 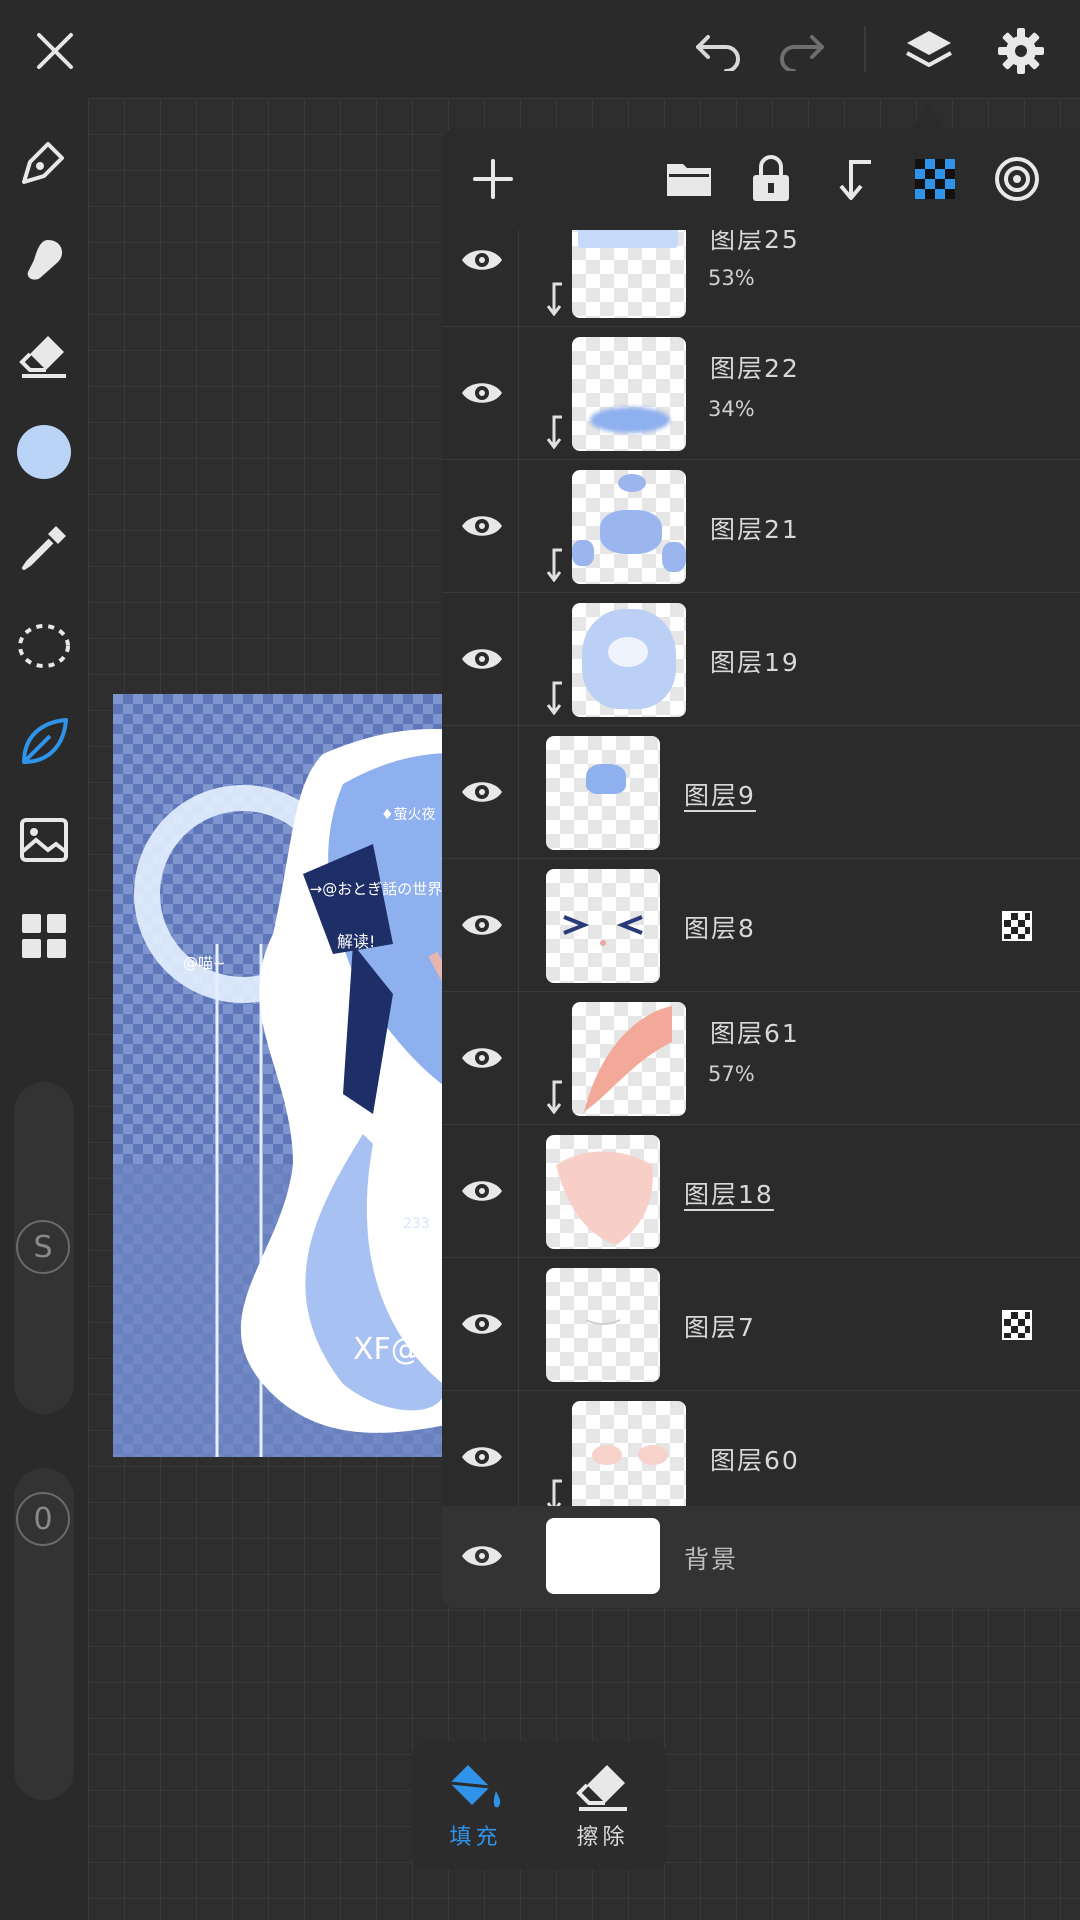 What do you see at coordinates (602, 1837) in the screenshot?
I see `erase-label: 擦除` at bounding box center [602, 1837].